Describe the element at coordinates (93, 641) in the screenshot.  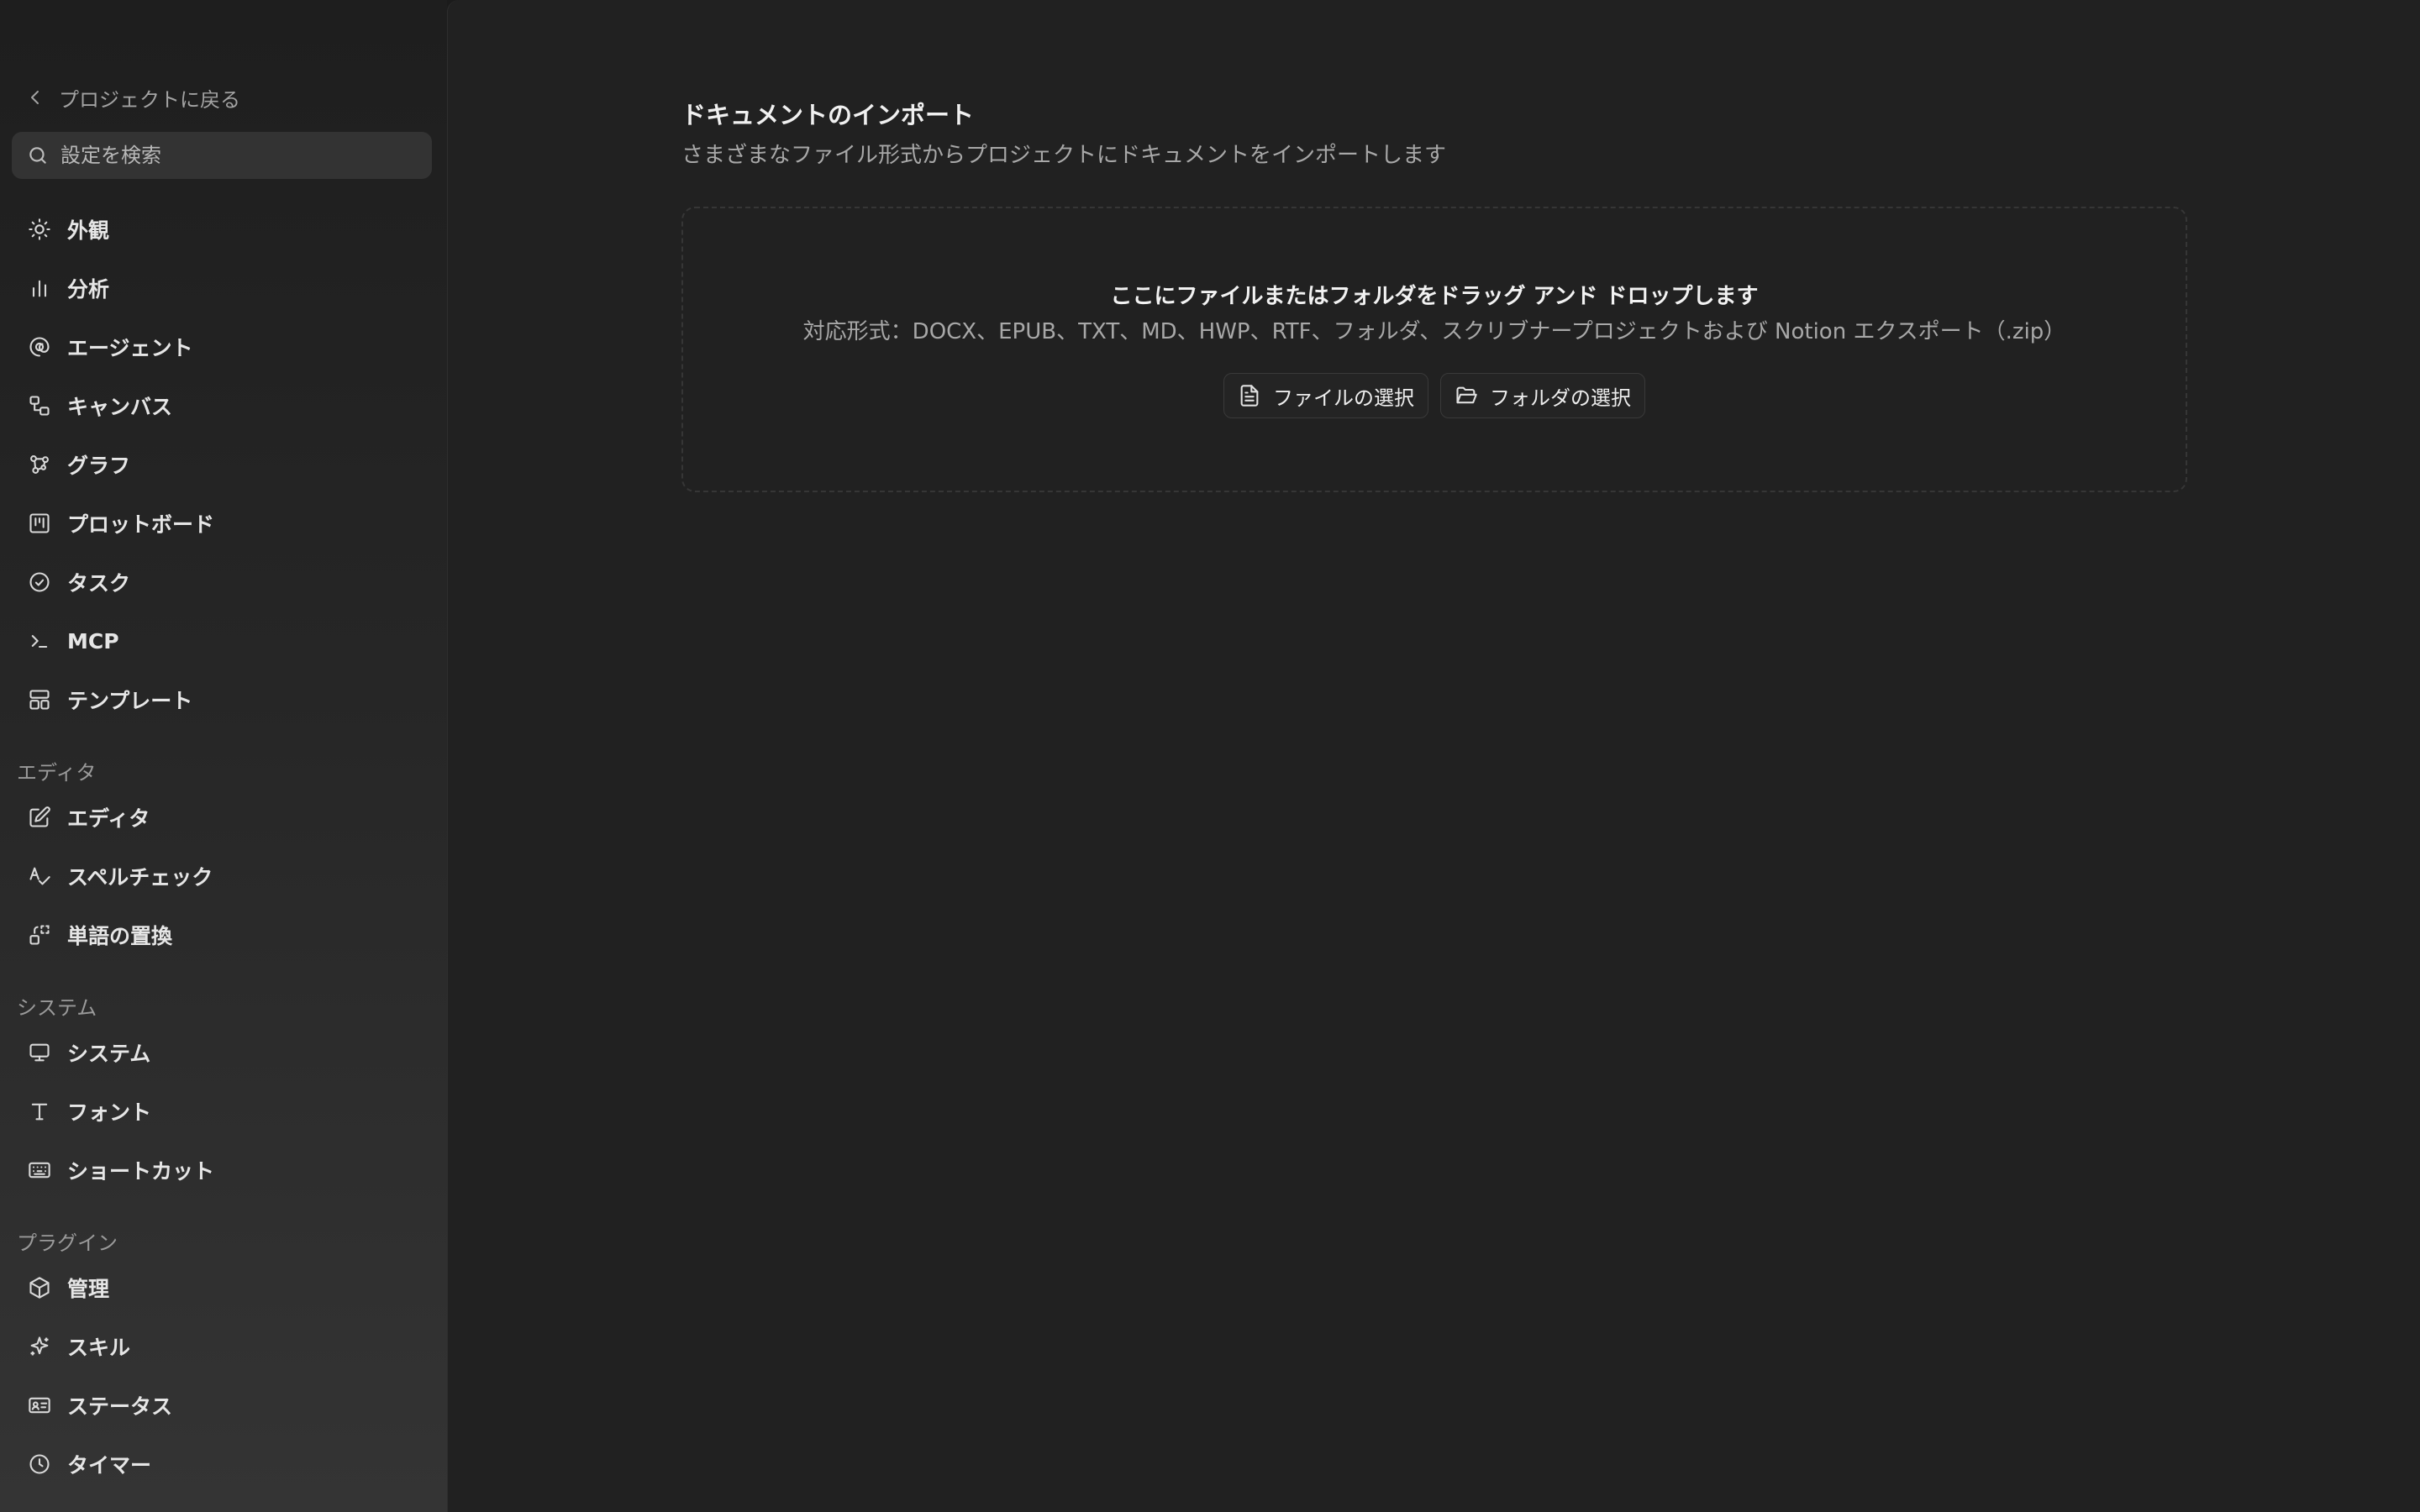
I see `sidebar-item-label: MCP` at that location.